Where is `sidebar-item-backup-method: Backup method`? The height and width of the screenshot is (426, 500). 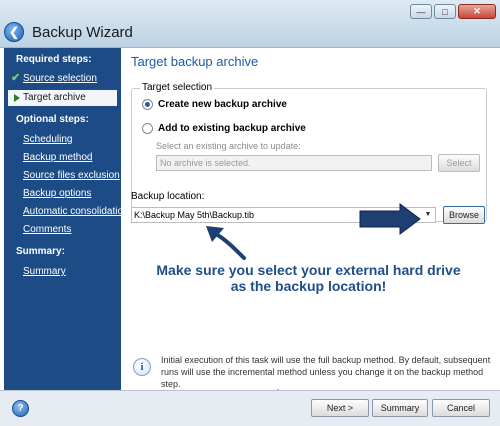 sidebar-item-backup-method: Backup method is located at coordinates (58, 157).